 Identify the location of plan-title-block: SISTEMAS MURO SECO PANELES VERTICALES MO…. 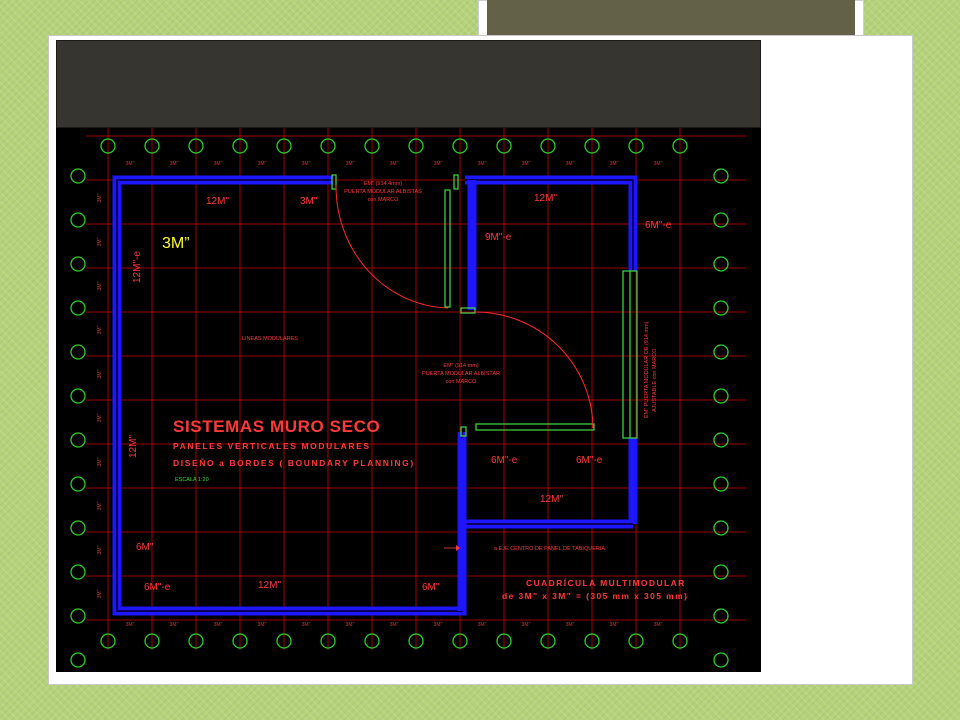
(294, 450).